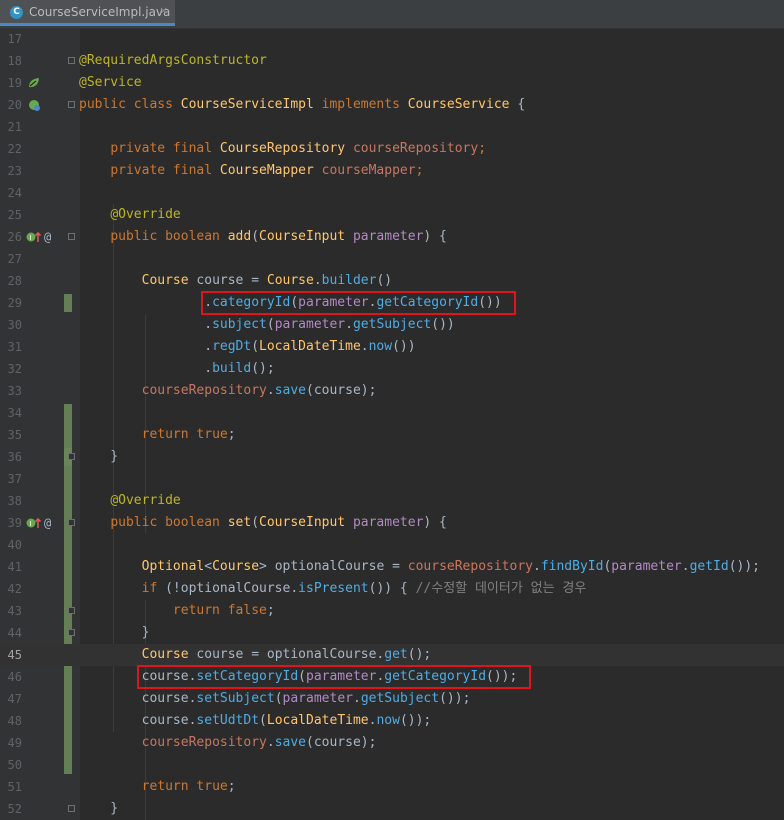 This screenshot has width=784, height=820. What do you see at coordinates (34, 107) in the screenshot?
I see `implements-icon` at bounding box center [34, 107].